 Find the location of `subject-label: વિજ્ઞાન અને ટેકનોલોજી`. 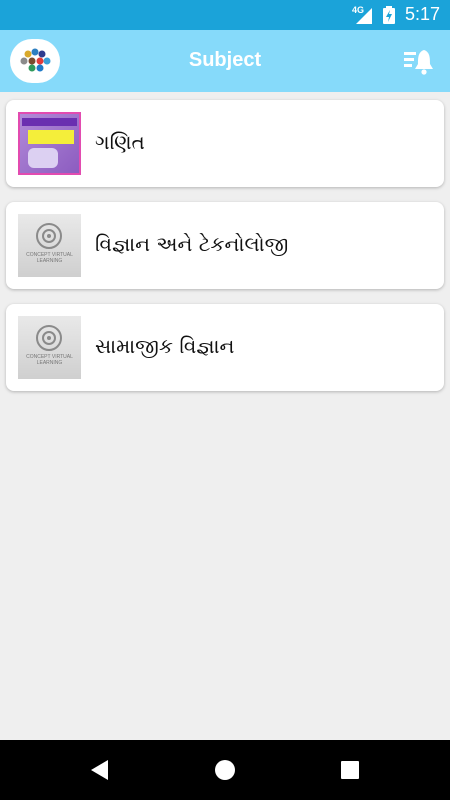

subject-label: વિજ્ઞાન અને ટેકનોલોજી is located at coordinates (192, 244).